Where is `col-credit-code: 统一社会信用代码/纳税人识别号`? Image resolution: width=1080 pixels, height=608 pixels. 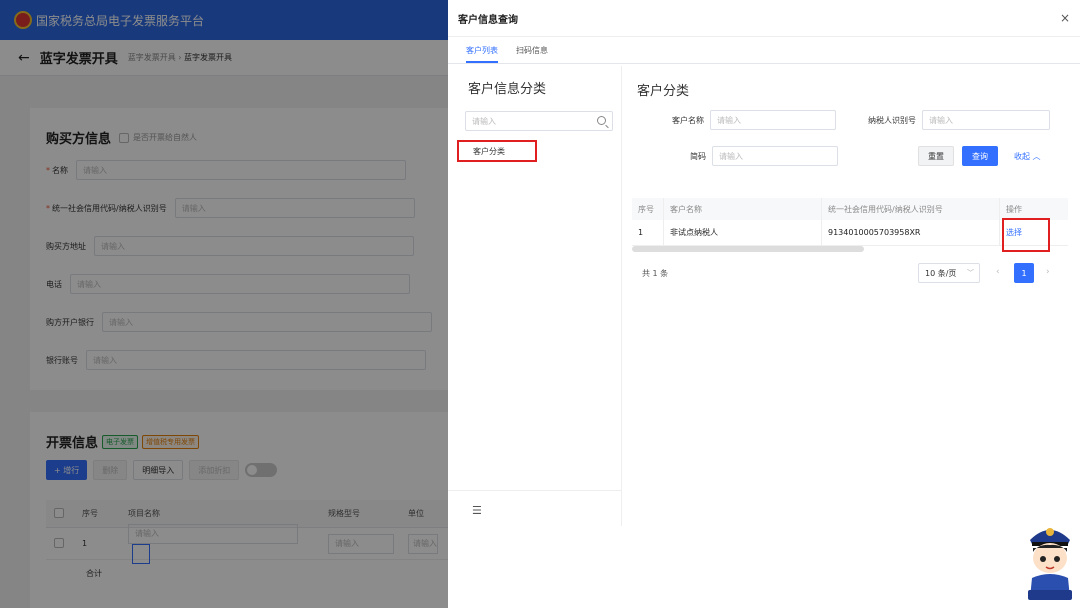 col-credit-code: 统一社会信用代码/纳税人识别号 is located at coordinates (911, 209).